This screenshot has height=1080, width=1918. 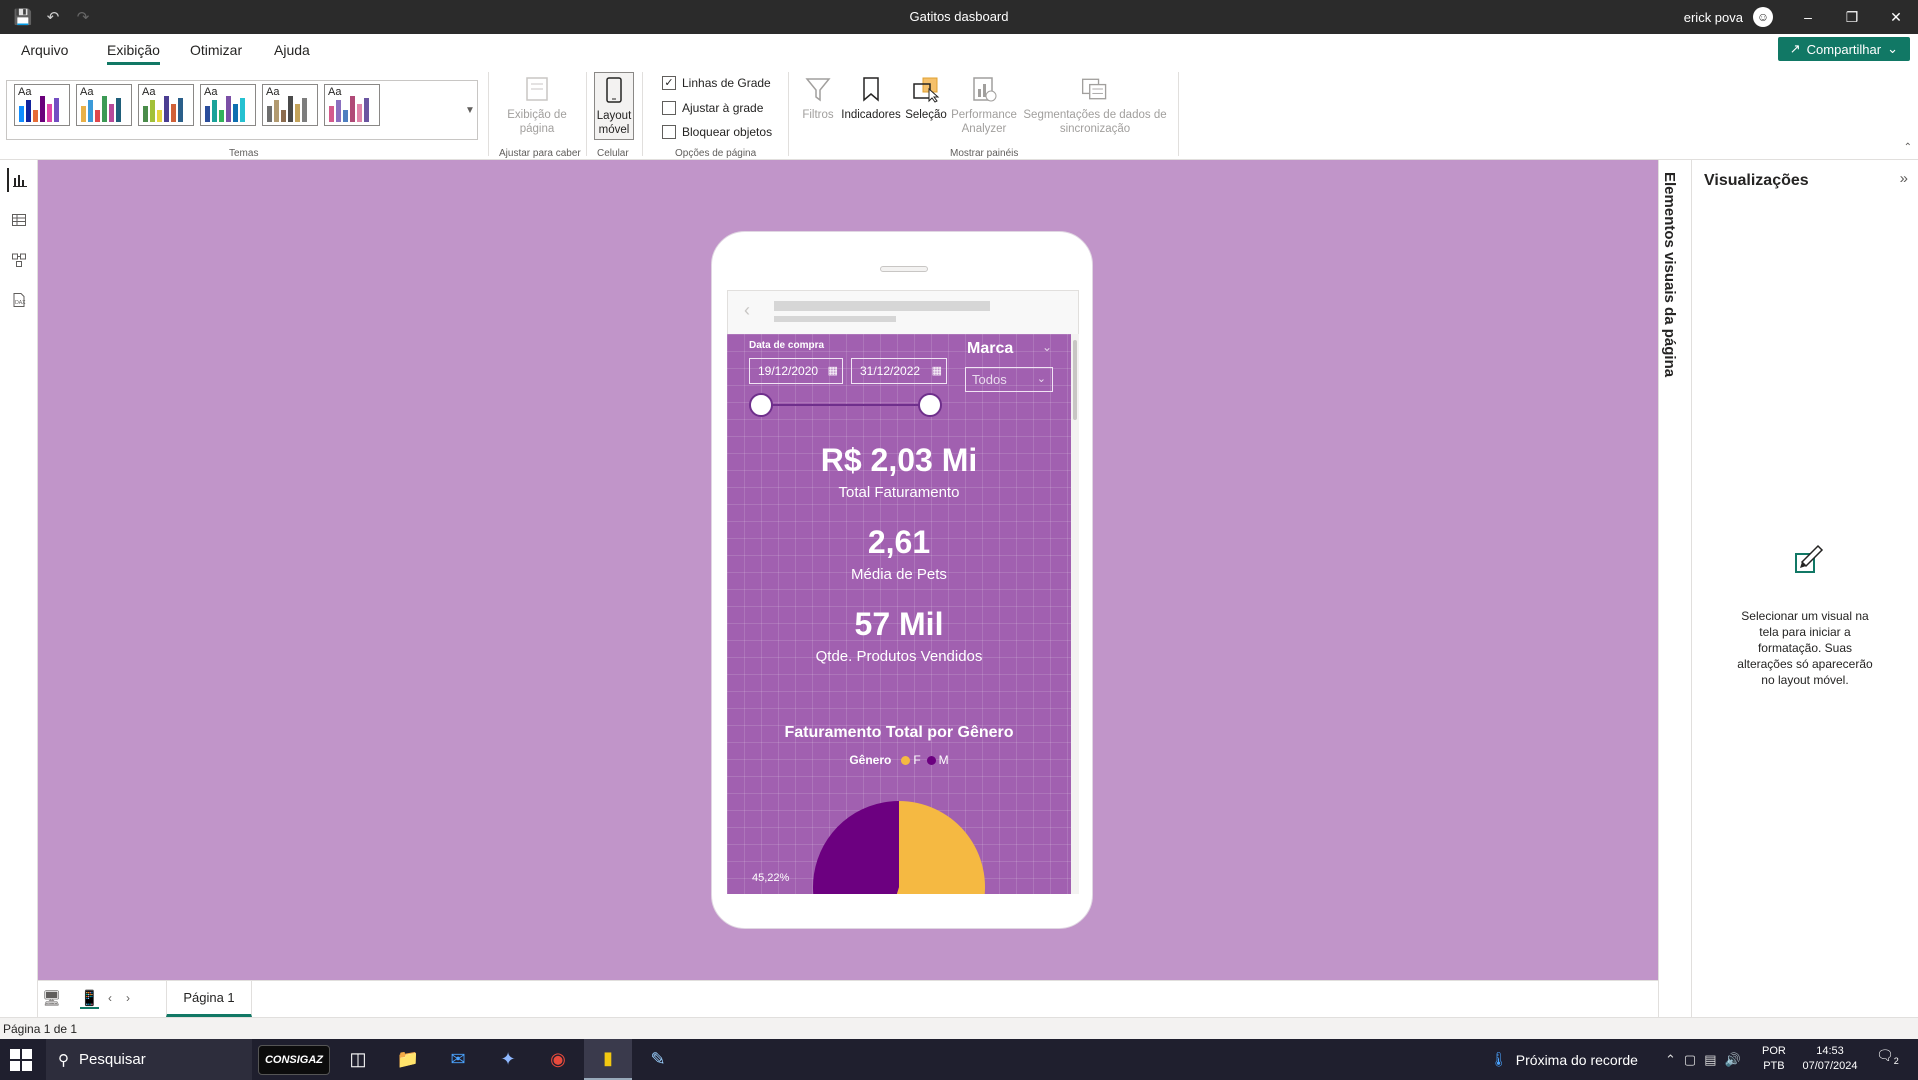 I want to click on view-switcher: DAX, so click(x=19, y=588).